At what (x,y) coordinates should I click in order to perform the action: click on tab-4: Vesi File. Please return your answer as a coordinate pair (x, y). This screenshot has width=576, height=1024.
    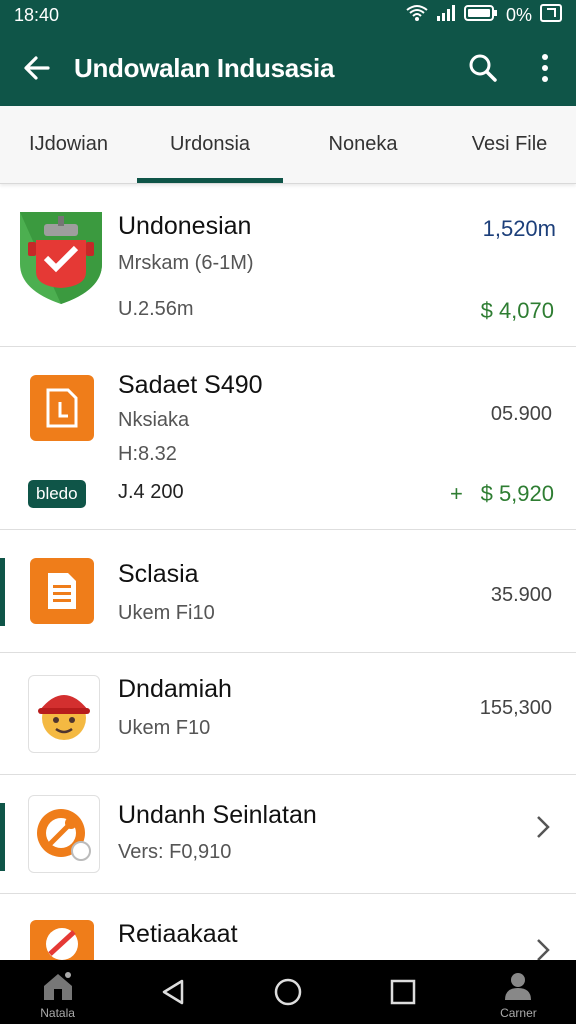
    Looking at the image, I should click on (509, 144).